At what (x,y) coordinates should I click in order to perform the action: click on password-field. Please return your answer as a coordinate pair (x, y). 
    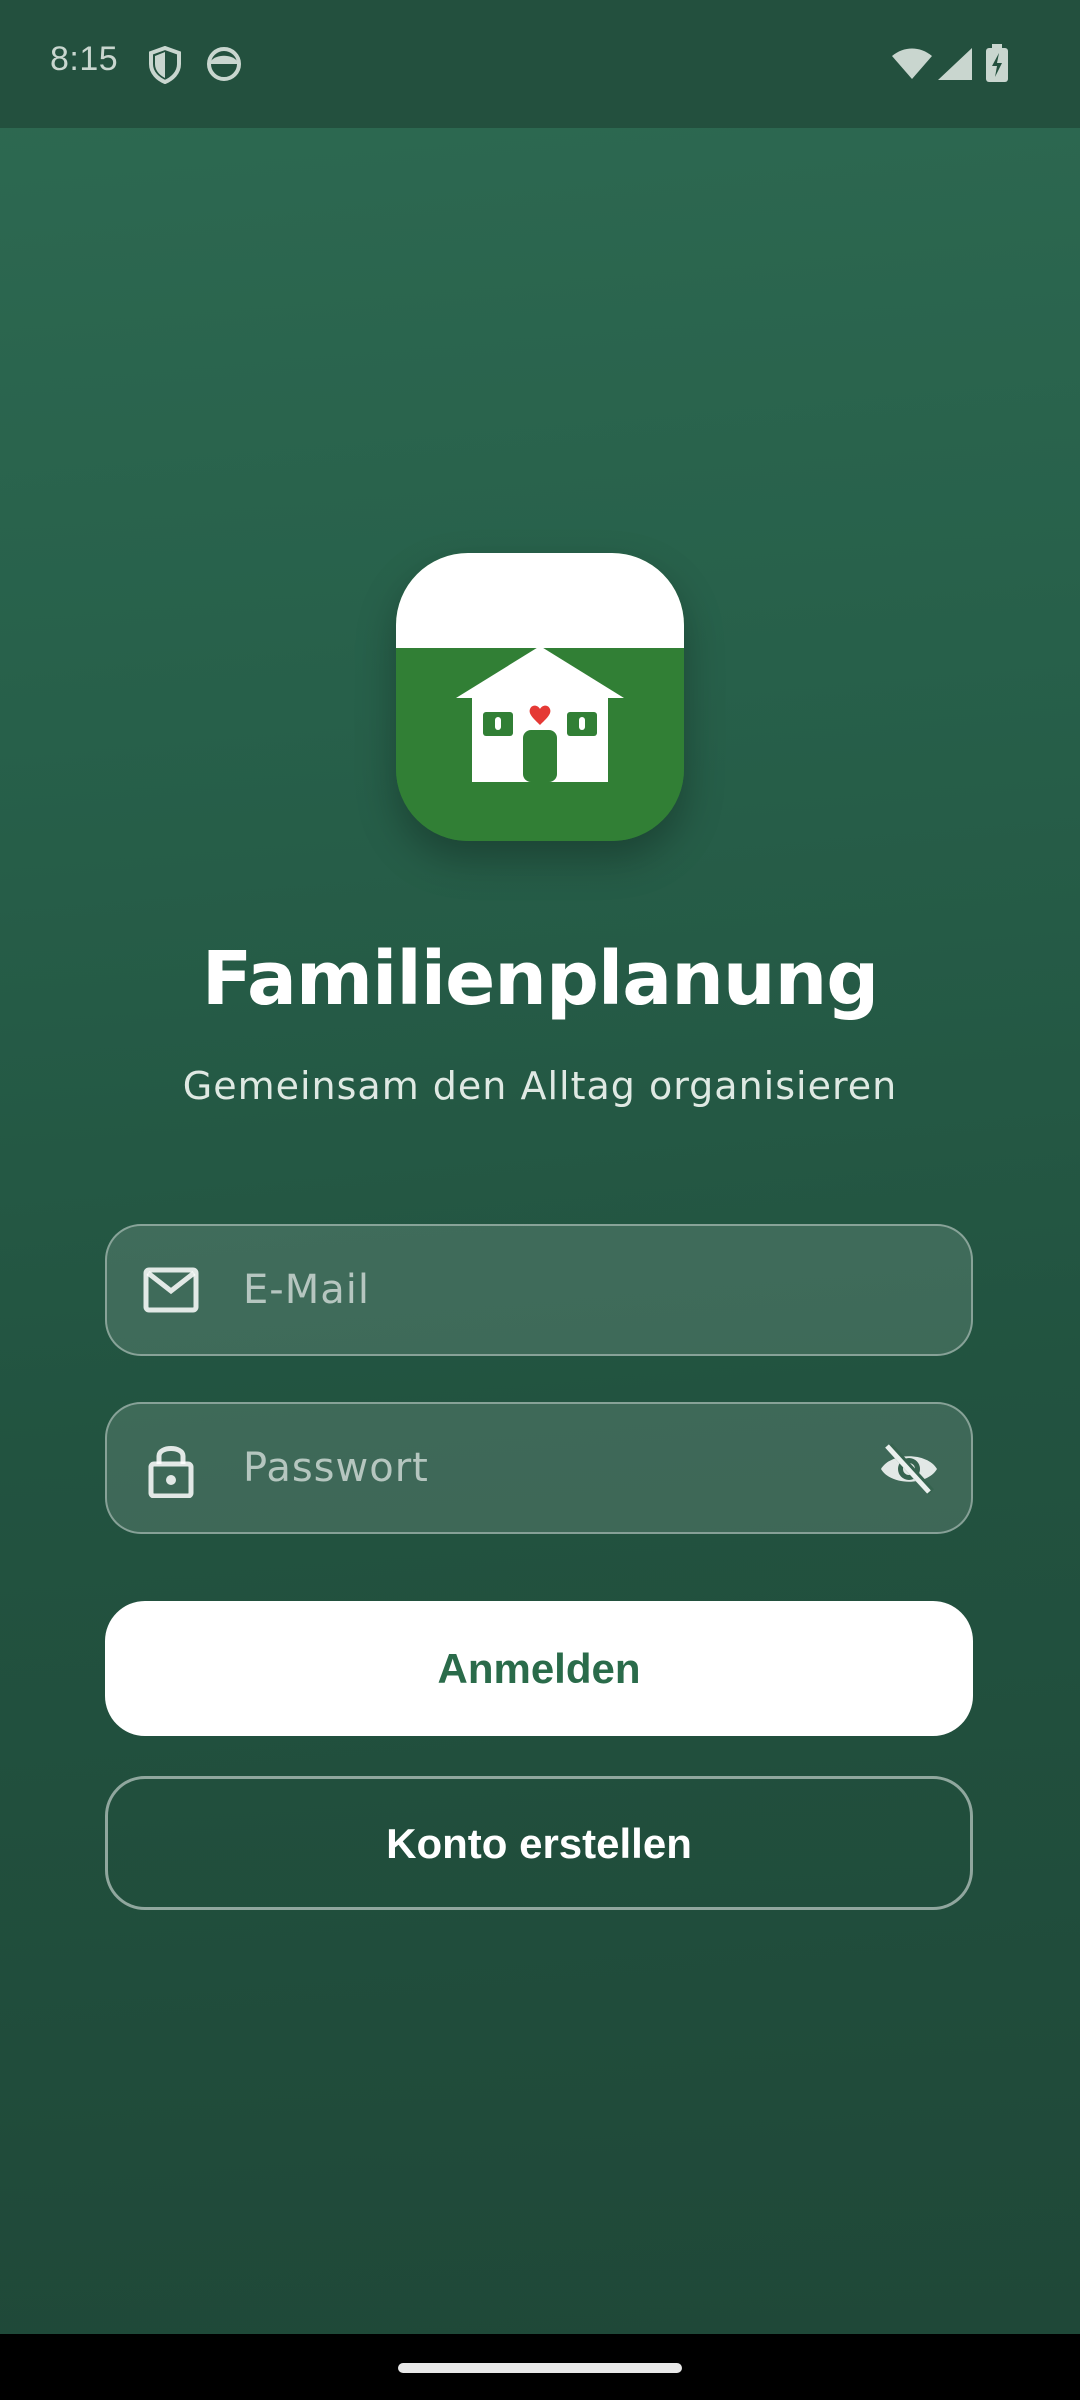
    Looking at the image, I should click on (539, 1468).